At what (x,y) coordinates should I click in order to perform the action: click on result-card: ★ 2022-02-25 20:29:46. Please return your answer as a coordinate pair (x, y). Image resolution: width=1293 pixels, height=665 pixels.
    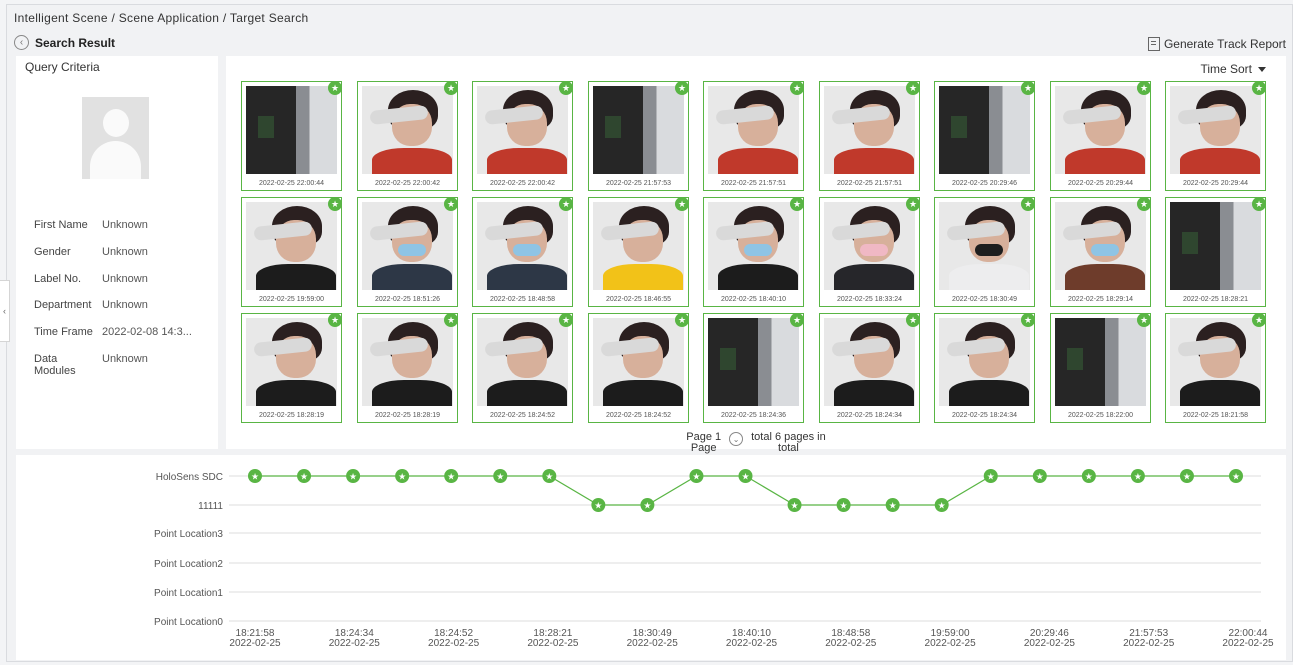
    Looking at the image, I should click on (984, 136).